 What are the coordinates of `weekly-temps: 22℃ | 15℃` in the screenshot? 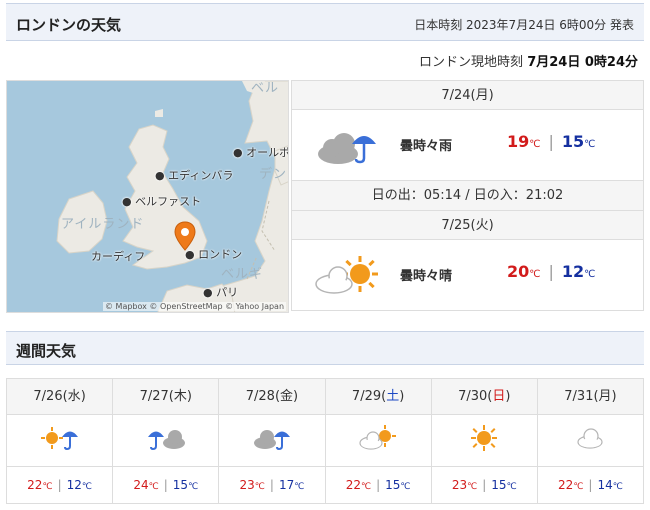 It's located at (378, 485).